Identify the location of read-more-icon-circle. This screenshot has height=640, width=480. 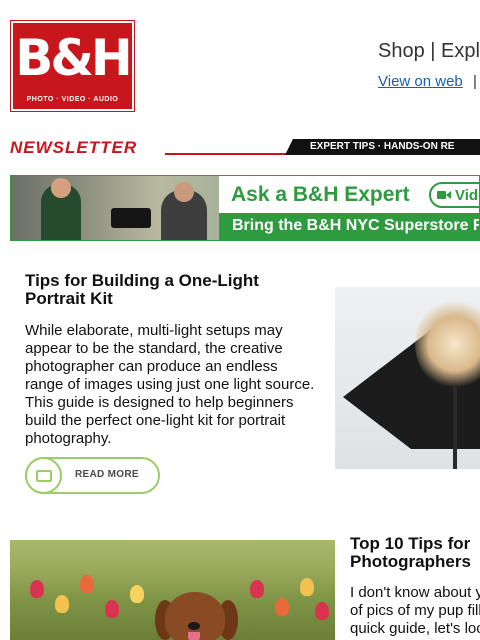
(43, 475).